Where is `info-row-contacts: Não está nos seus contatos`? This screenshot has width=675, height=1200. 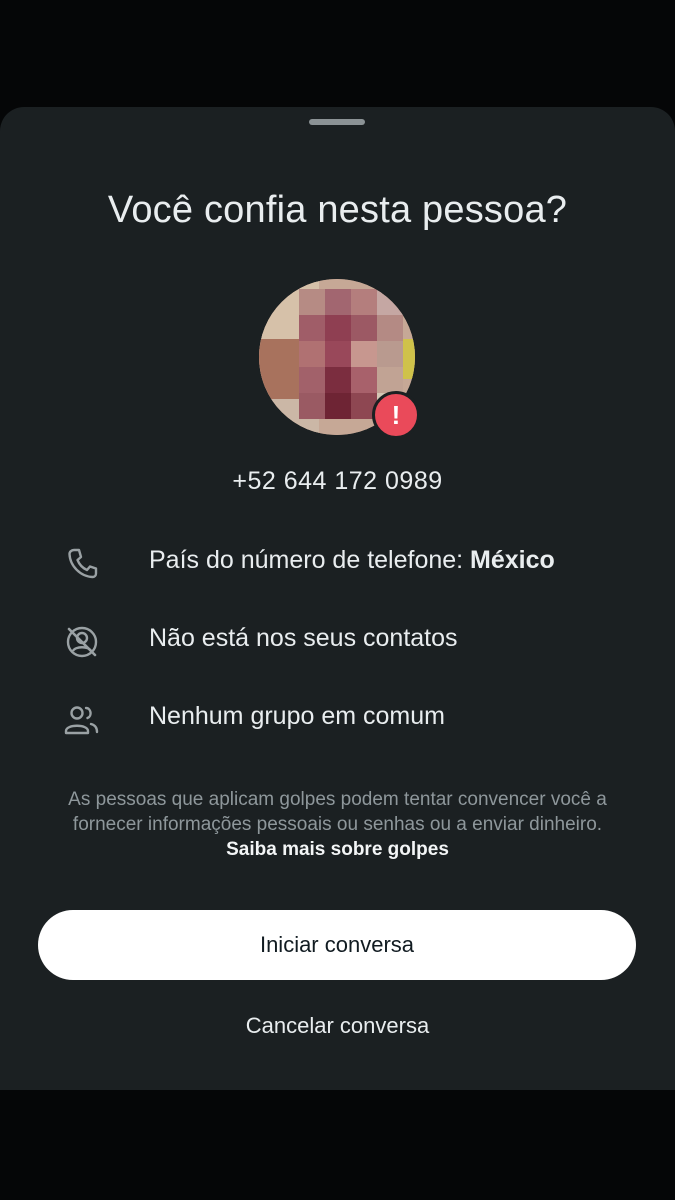 info-row-contacts: Não está nos seus contatos is located at coordinates (352, 640).